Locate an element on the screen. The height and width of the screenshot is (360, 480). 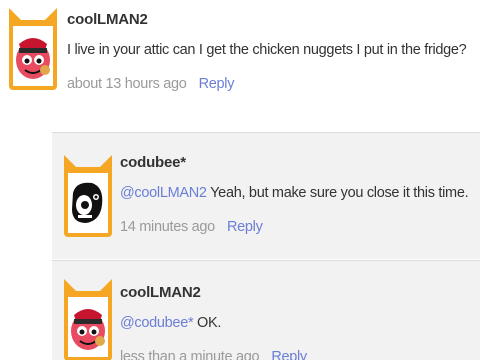
mention-link: @coolLMAN2 is located at coordinates (163, 193).